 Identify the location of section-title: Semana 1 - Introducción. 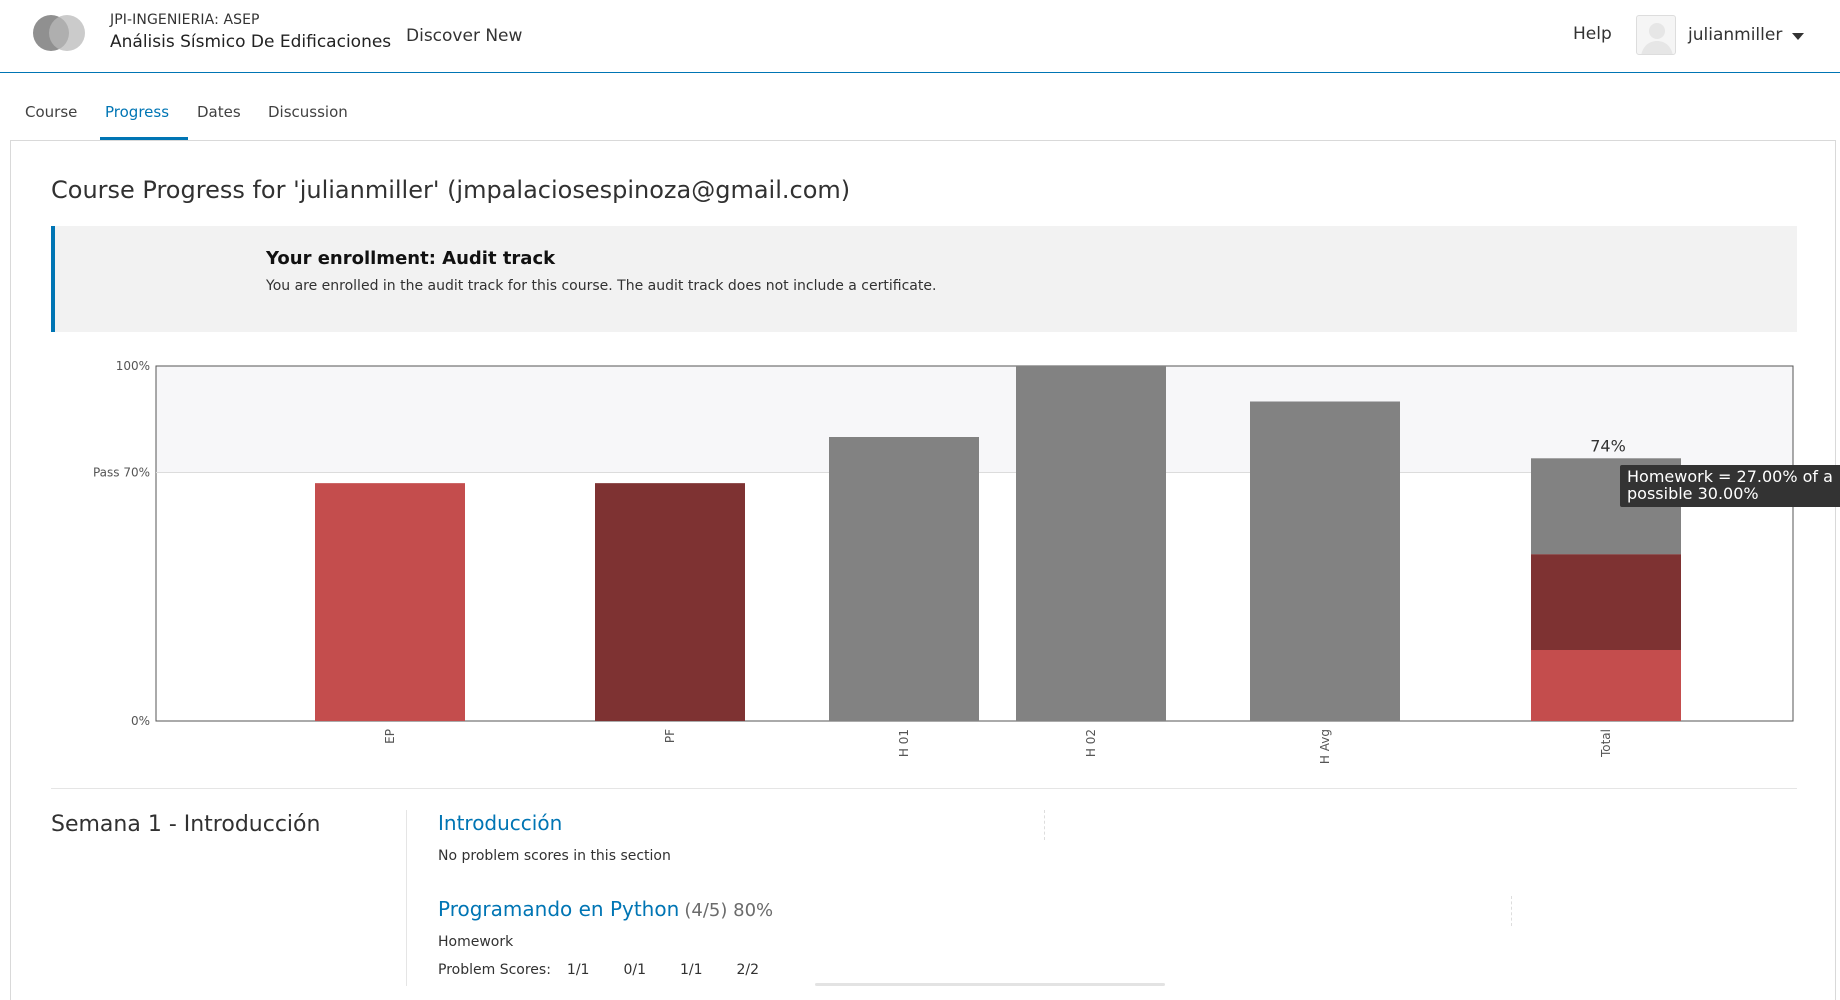
(186, 824).